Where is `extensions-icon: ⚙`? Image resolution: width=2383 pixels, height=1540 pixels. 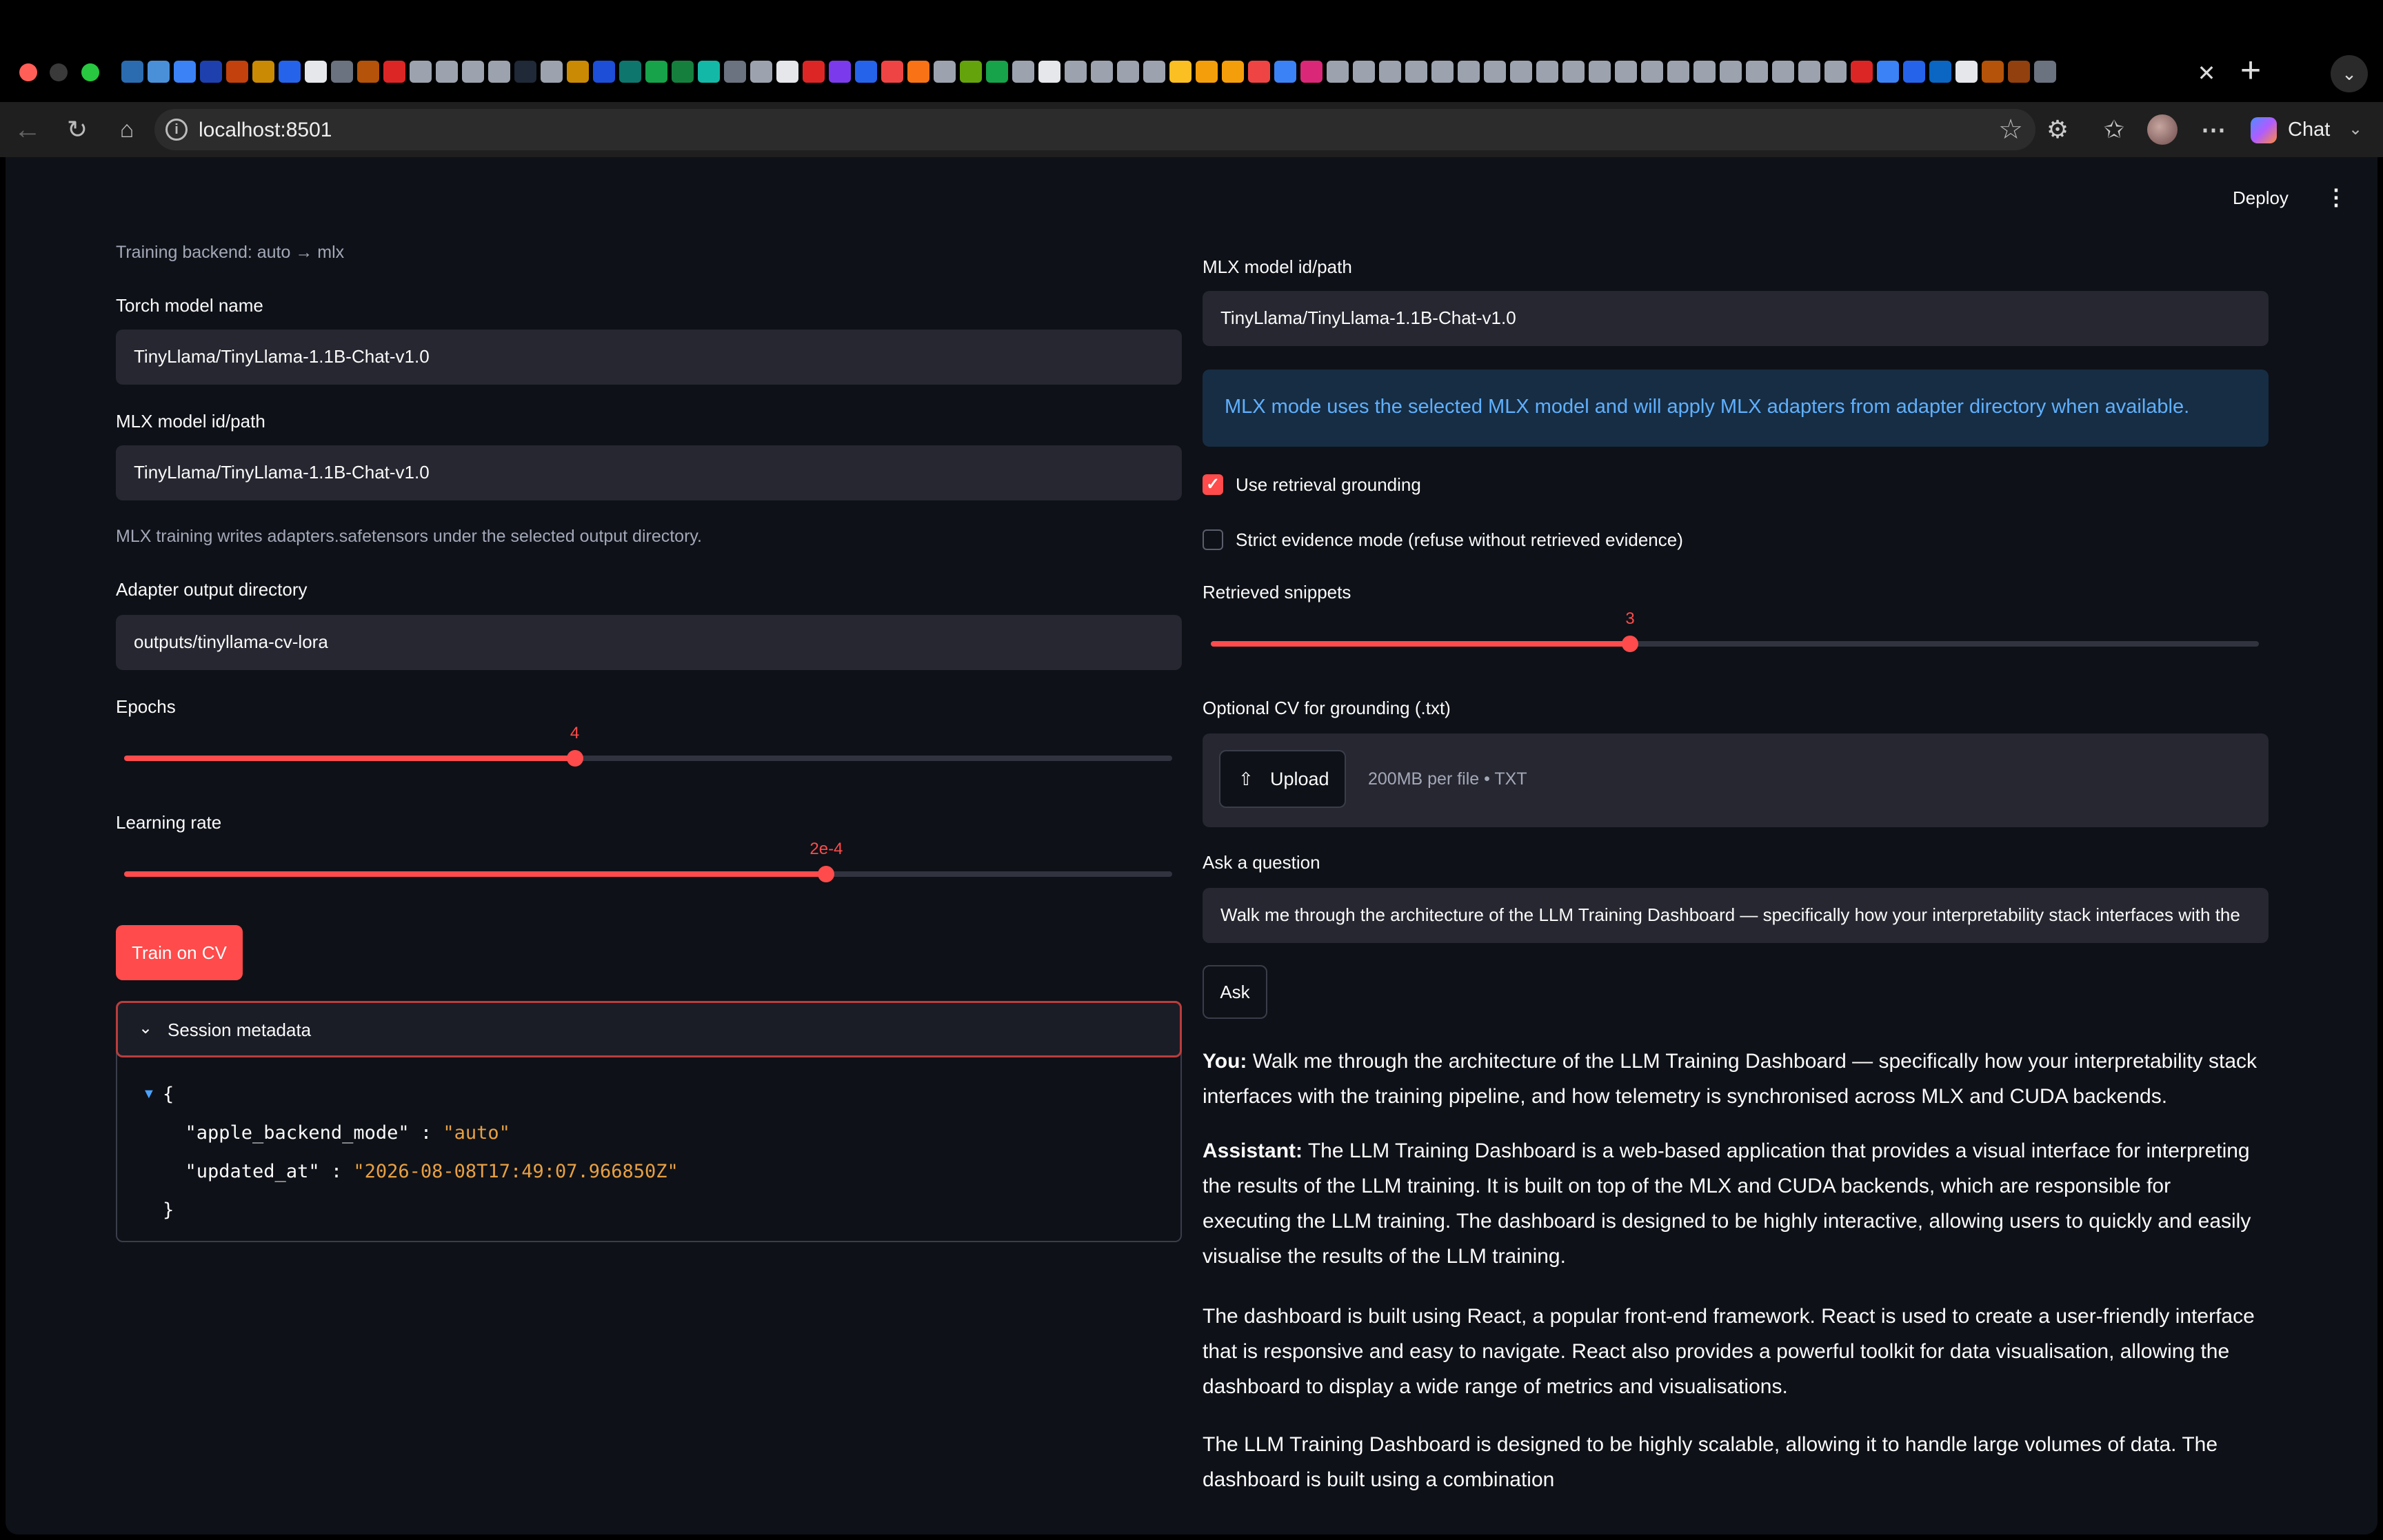
extensions-icon: ⚙ is located at coordinates (2057, 130).